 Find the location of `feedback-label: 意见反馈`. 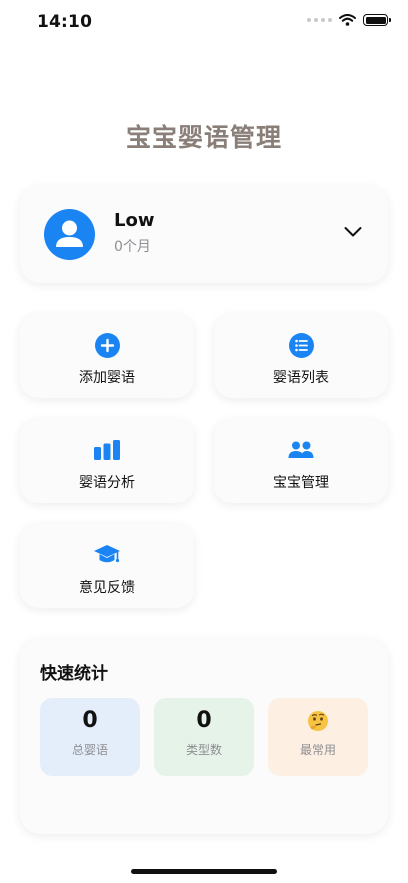

feedback-label: 意见反馈 is located at coordinates (107, 588).